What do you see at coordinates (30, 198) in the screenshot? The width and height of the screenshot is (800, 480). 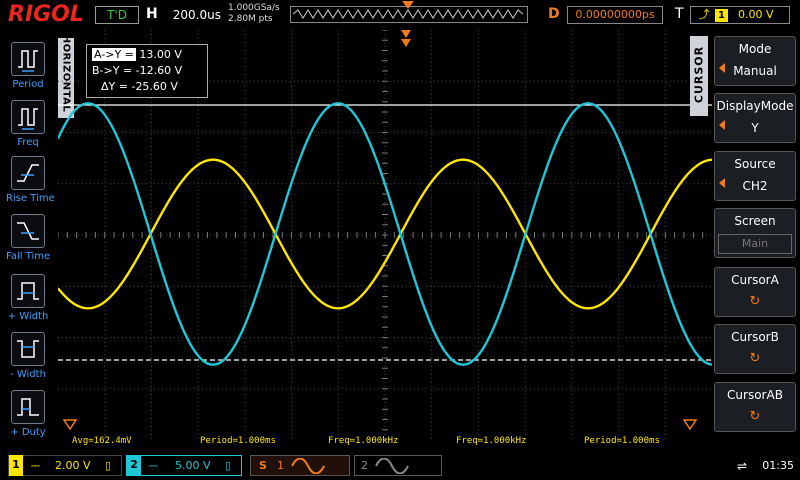 I see `rise-time-label: Rise Time` at bounding box center [30, 198].